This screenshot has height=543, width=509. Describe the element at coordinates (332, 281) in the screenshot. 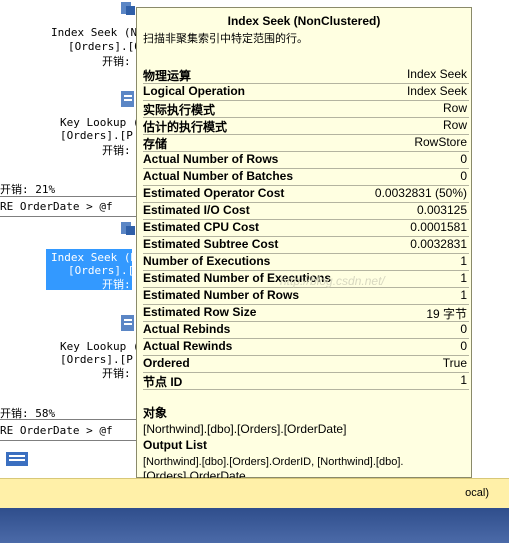

I see `watermark: http://blog.csdn.net/` at that location.